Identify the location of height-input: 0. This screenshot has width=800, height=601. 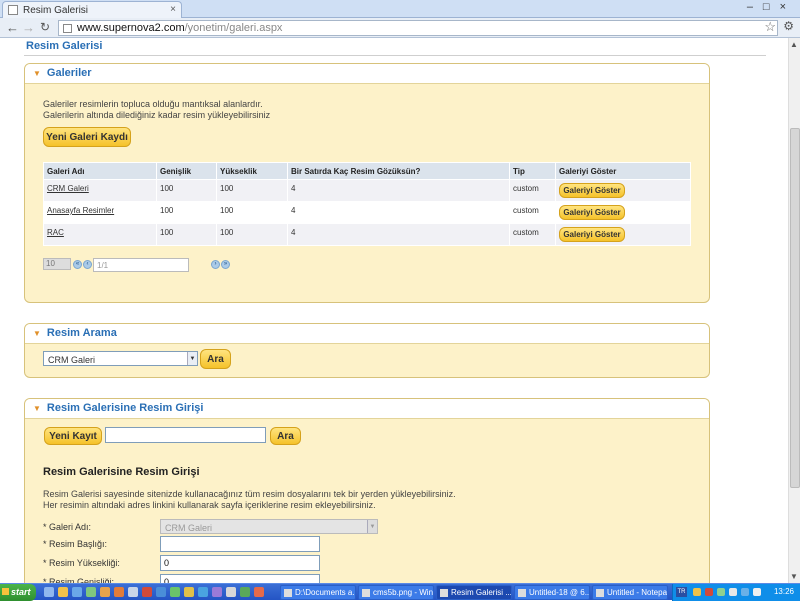
(240, 563).